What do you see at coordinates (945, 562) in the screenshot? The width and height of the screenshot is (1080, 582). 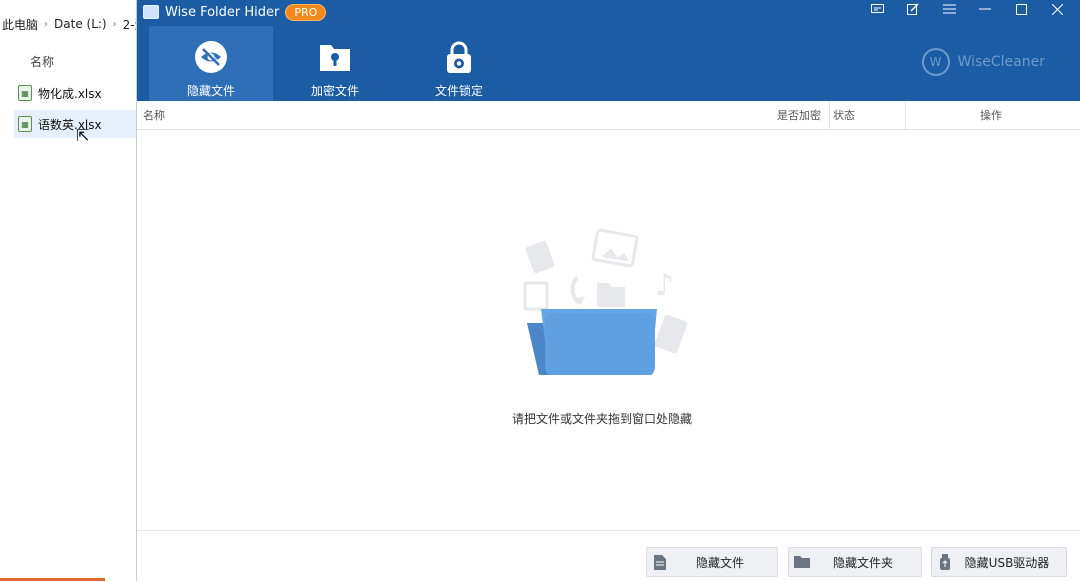 I see `usb-drive-icon` at bounding box center [945, 562].